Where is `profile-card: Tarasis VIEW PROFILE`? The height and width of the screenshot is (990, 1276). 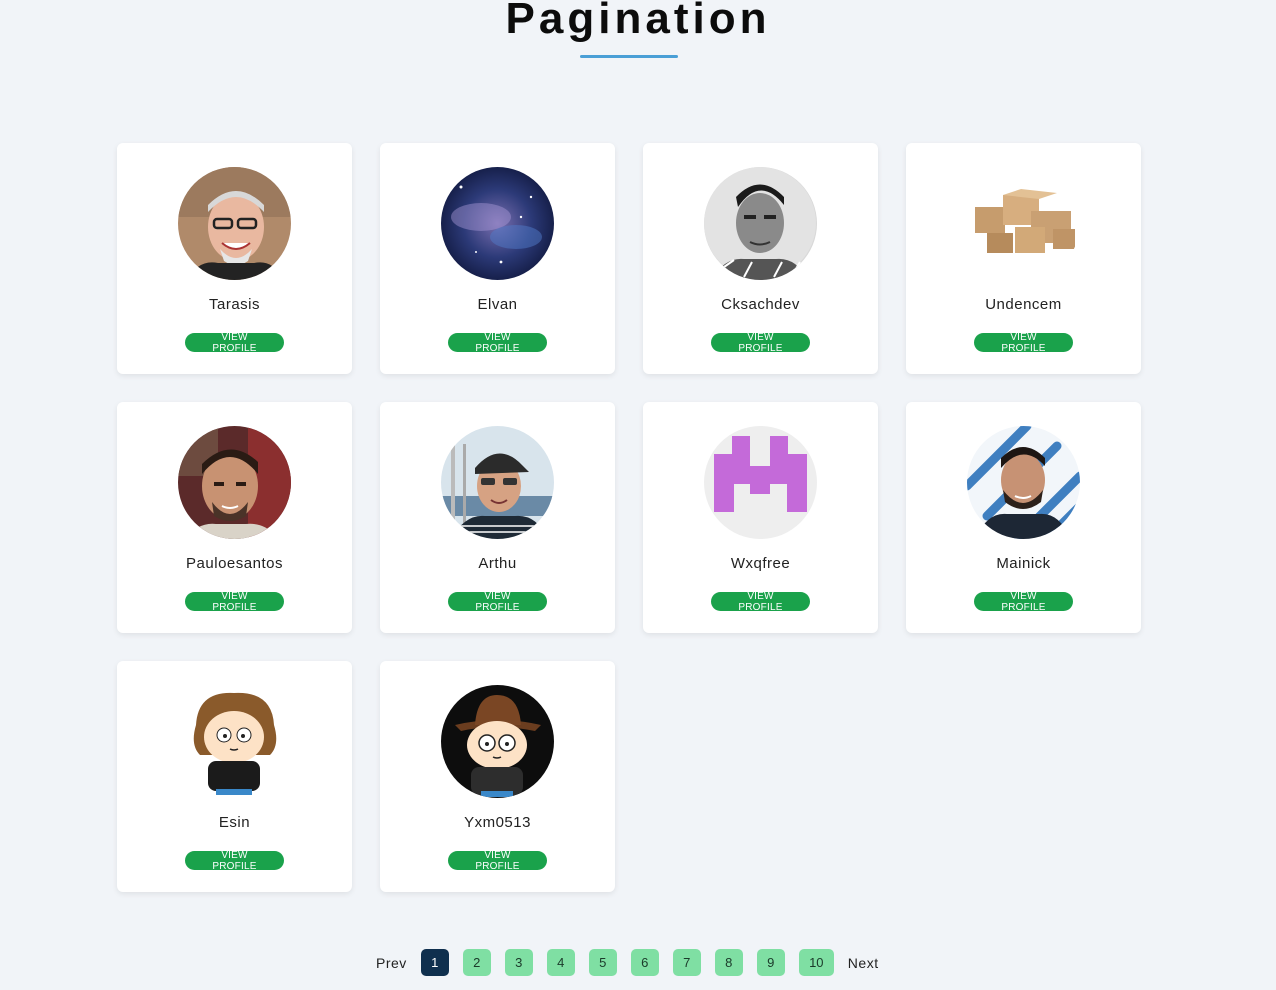 profile-card: Tarasis VIEW PROFILE is located at coordinates (234, 258).